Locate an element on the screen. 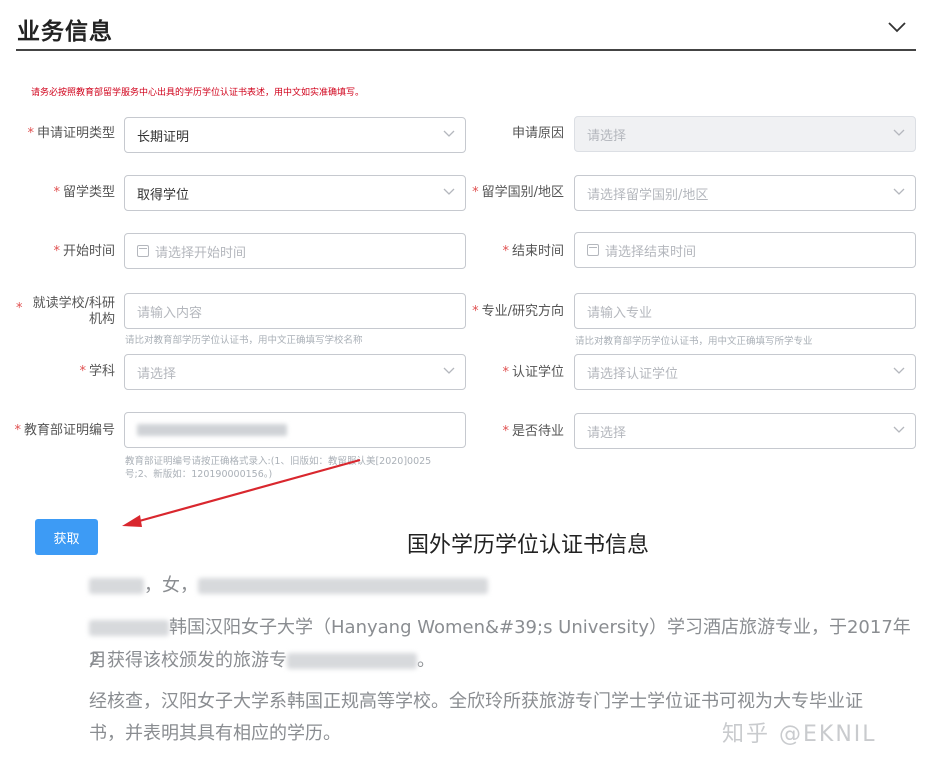  moe-number-input is located at coordinates (295, 430).